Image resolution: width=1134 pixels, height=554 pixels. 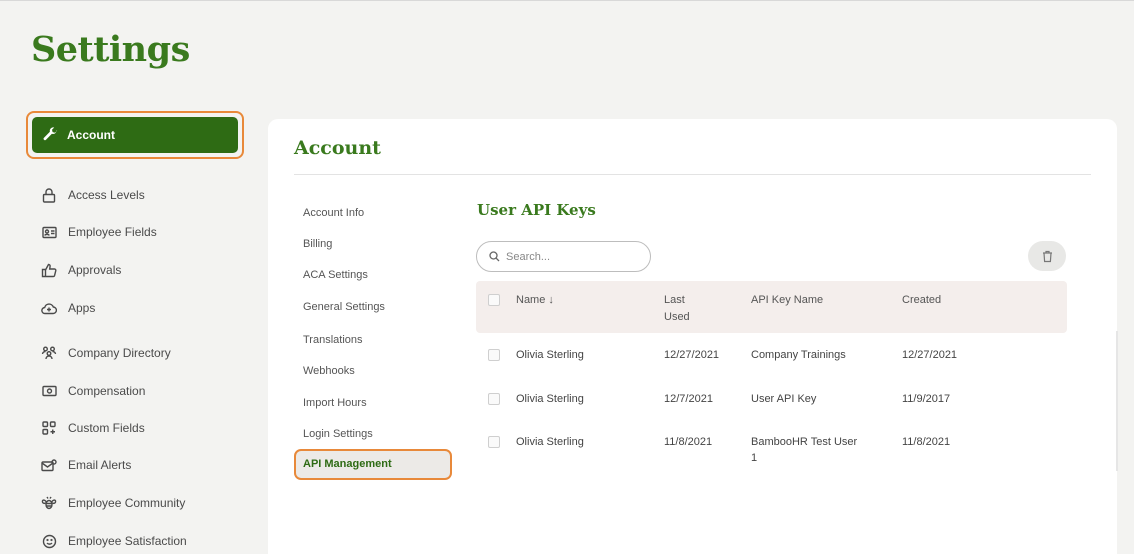 What do you see at coordinates (344, 307) in the screenshot?
I see `subnav-general-settings: General Settings` at bounding box center [344, 307].